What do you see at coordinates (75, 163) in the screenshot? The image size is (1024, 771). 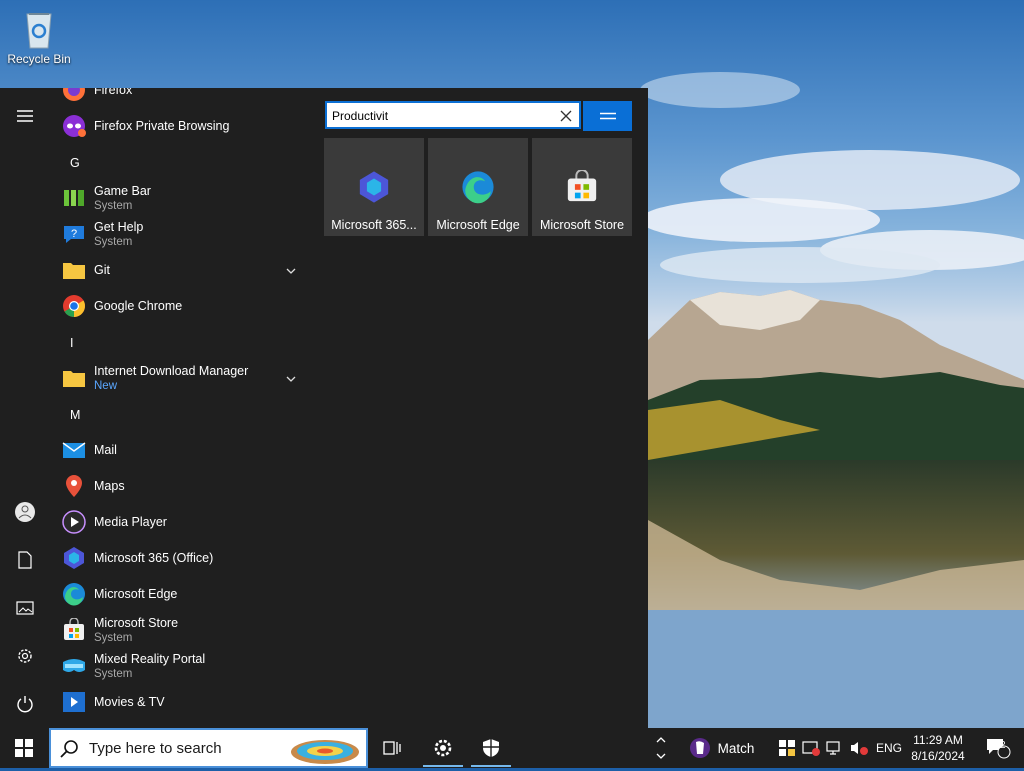 I see `letter-header-g: G` at bounding box center [75, 163].